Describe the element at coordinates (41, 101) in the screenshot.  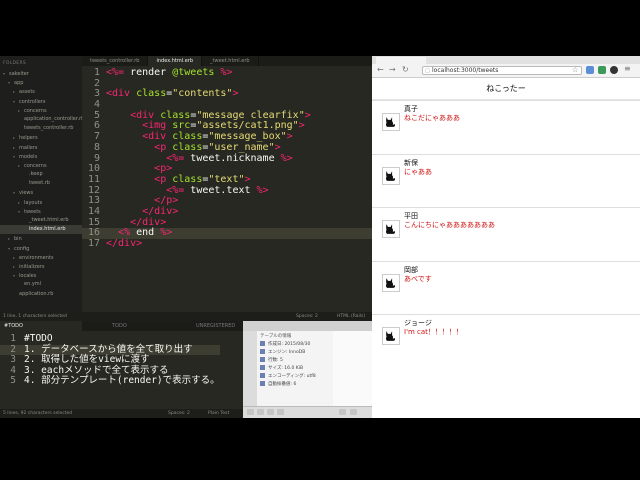
I see `tree-item: ▾ controllers` at that location.